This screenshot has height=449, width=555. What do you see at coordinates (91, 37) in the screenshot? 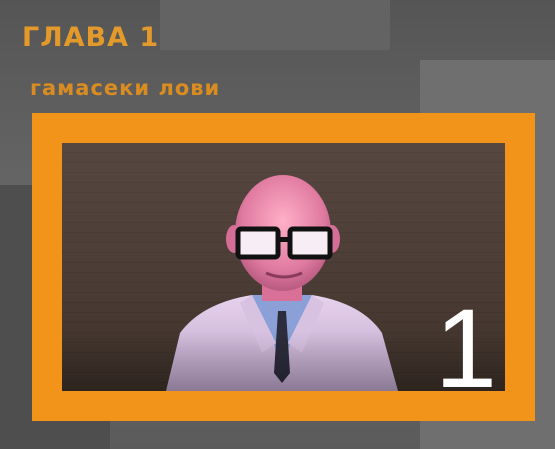
I see `chapter-title: ГЛАВА 1` at bounding box center [91, 37].